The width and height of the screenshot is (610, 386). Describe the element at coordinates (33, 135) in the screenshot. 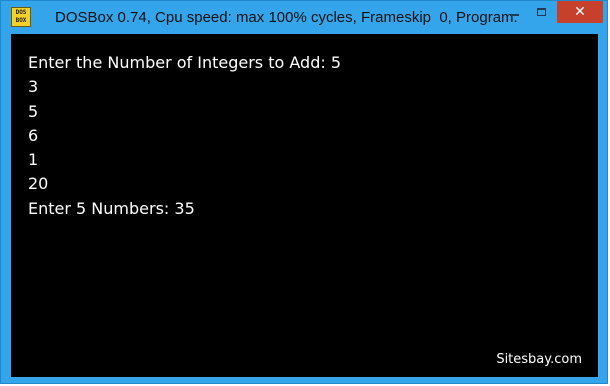

I see `console-line: 6` at that location.